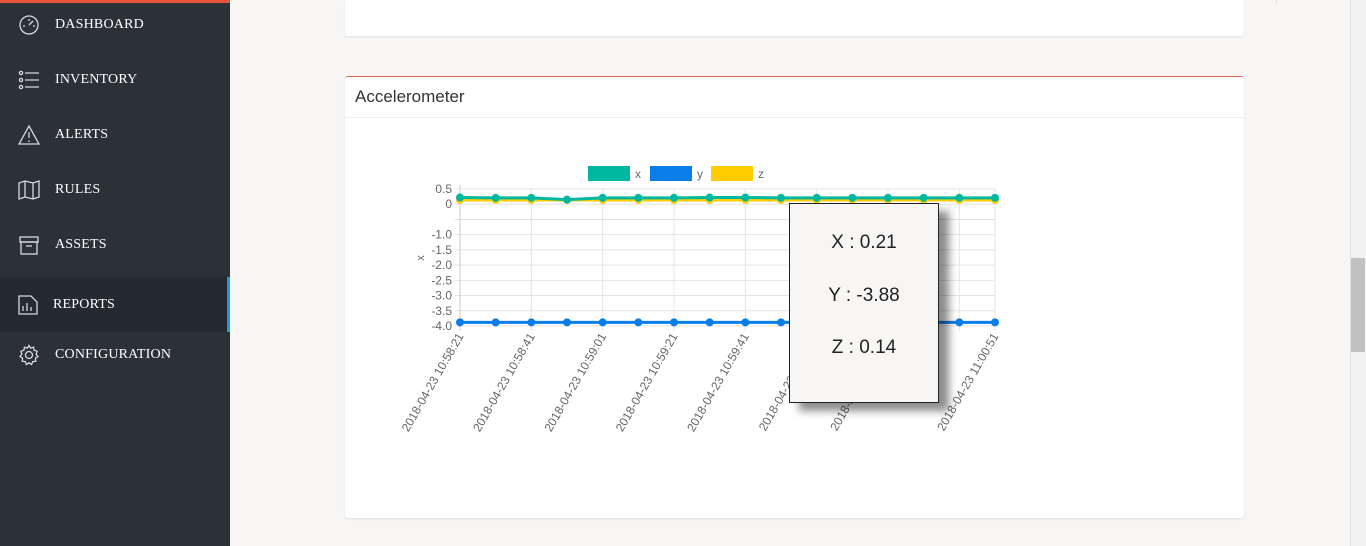  What do you see at coordinates (433, 382) in the screenshot?
I see `x-tick-label: 2018-04-23 10:58:21` at bounding box center [433, 382].